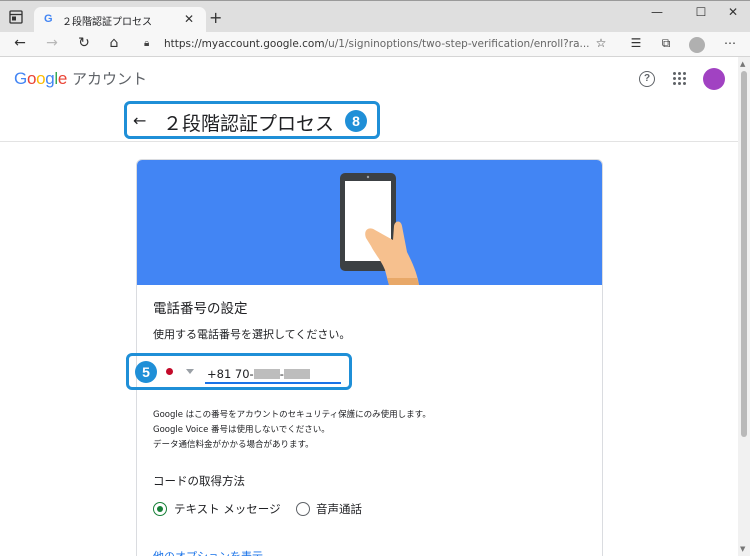 This screenshot has width=750, height=556. Describe the element at coordinates (252, 334) in the screenshot. I see `instruction-text: 使用する電話番号を選択してください。` at that location.